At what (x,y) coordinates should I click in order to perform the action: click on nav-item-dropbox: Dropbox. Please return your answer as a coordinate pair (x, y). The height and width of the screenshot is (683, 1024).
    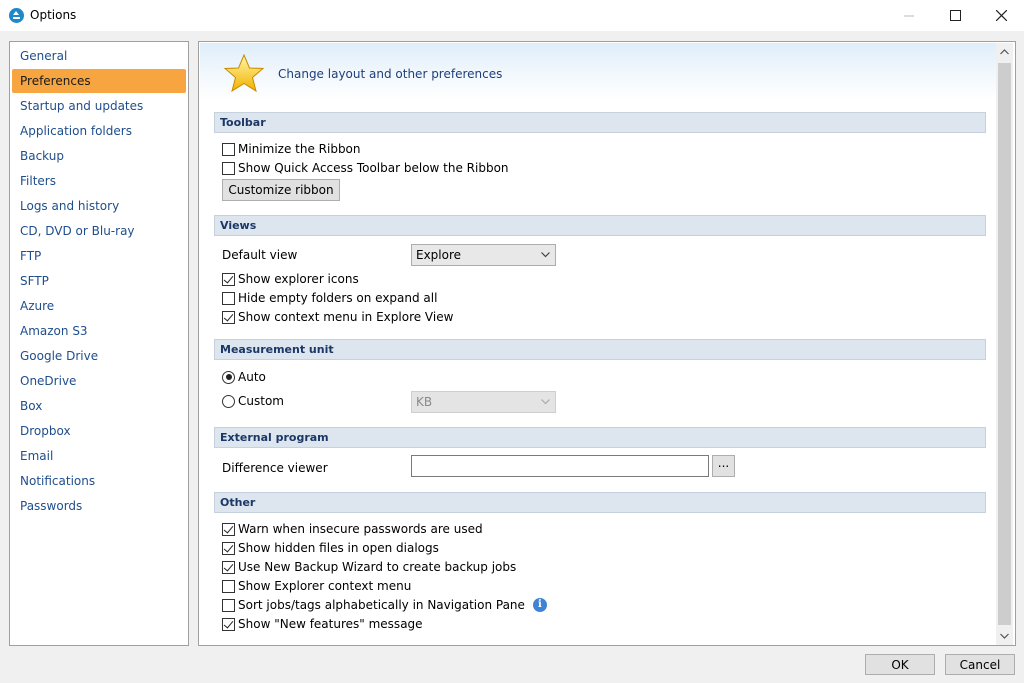
    Looking at the image, I should click on (99, 431).